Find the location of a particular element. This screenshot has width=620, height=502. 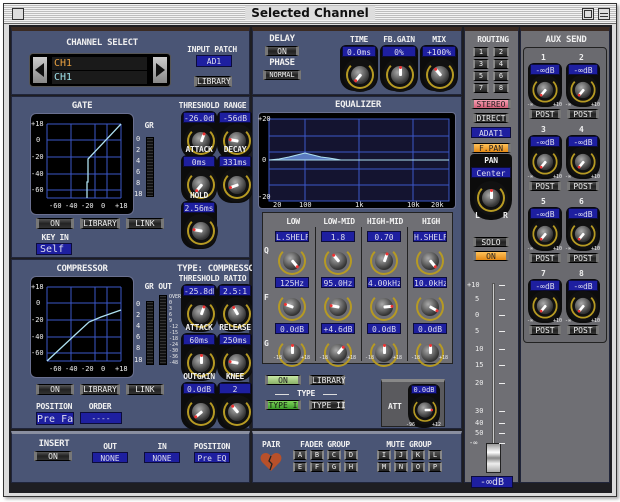

comp-on-button: ON is located at coordinates (55, 389).